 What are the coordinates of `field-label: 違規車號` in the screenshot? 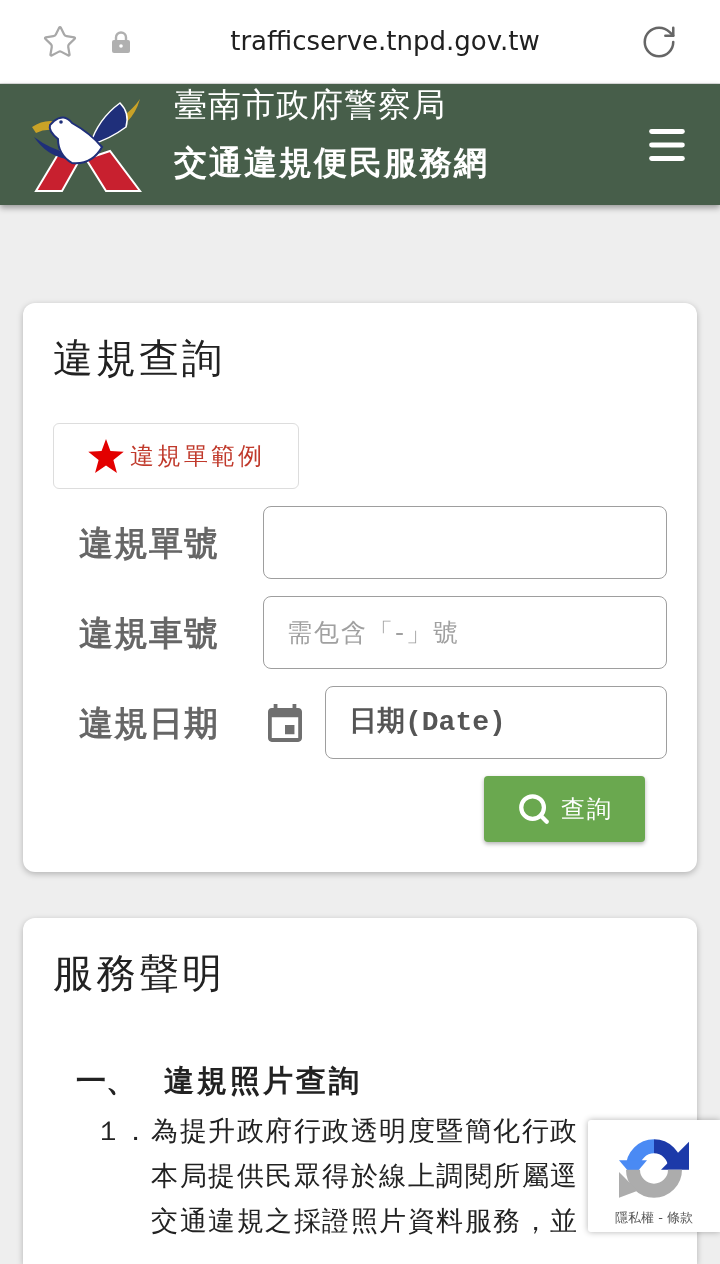 It's located at (149, 633).